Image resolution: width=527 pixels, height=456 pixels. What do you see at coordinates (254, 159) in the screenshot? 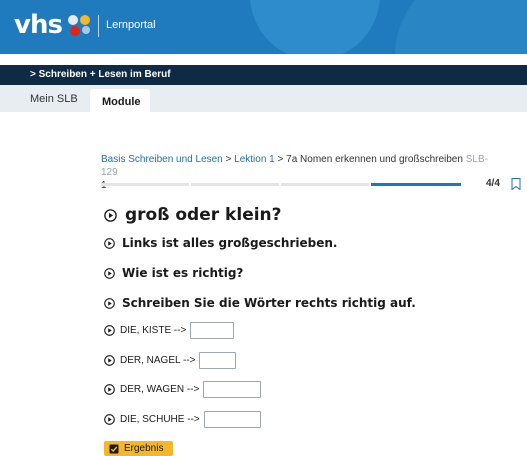
I see `breadcrumb-item-lesson: Lektion 1` at bounding box center [254, 159].